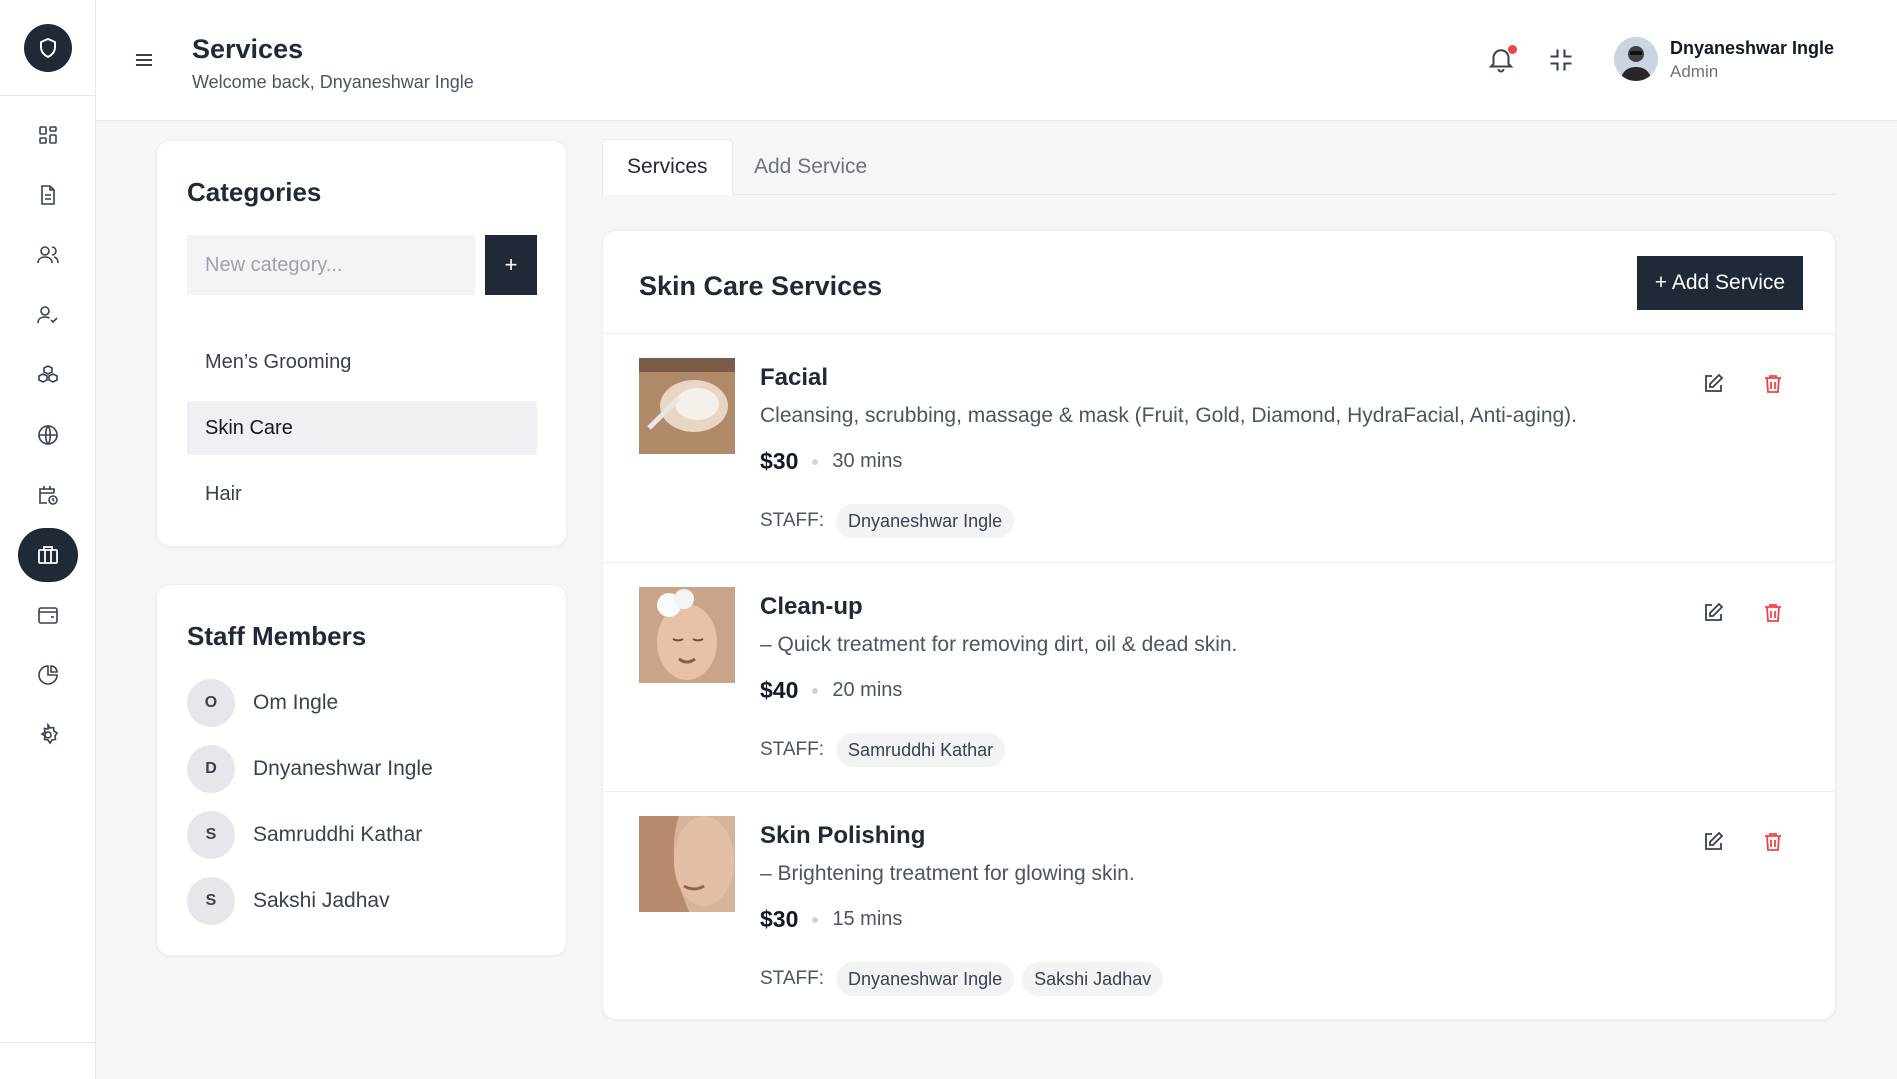  Describe the element at coordinates (867, 690) in the screenshot. I see `service-duration: 20 mins` at that location.